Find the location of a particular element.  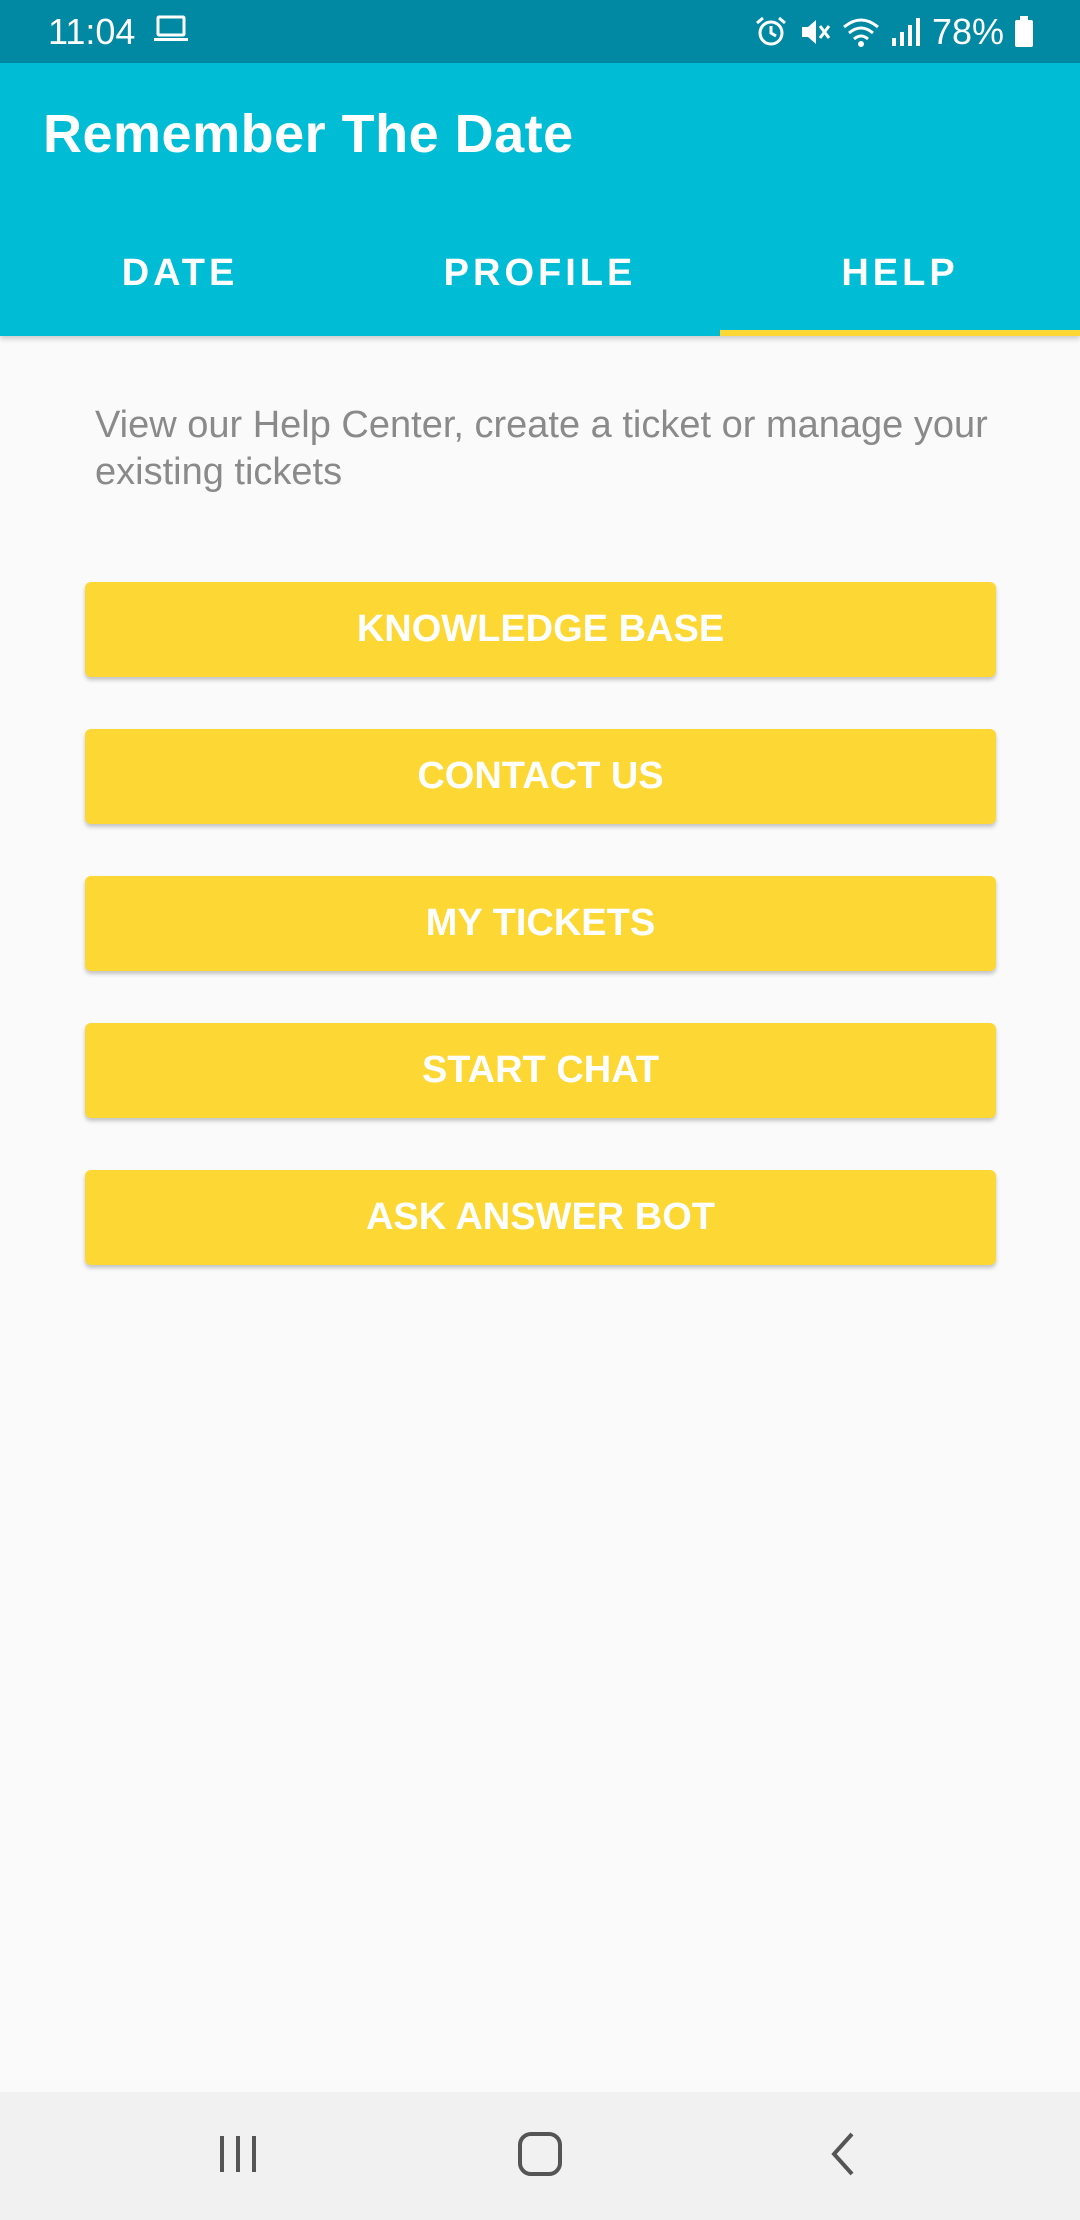

status-time: 11:04 is located at coordinates (92, 31).